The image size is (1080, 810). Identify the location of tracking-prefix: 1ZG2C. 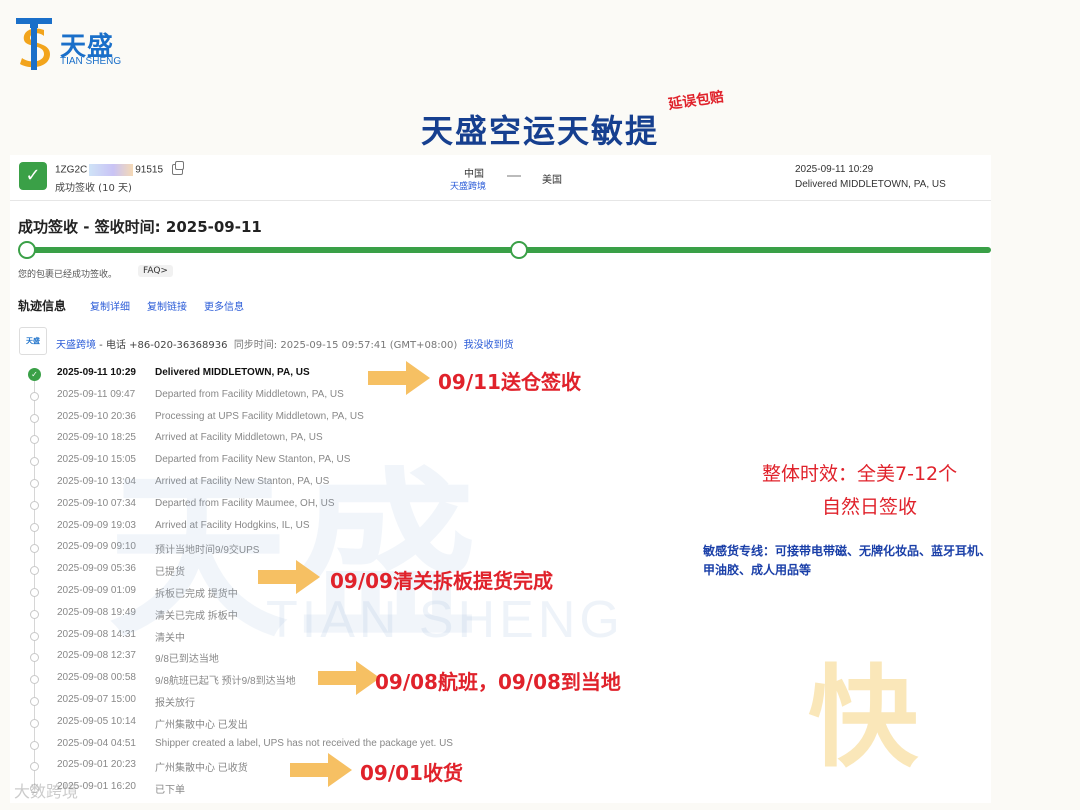
(71, 170).